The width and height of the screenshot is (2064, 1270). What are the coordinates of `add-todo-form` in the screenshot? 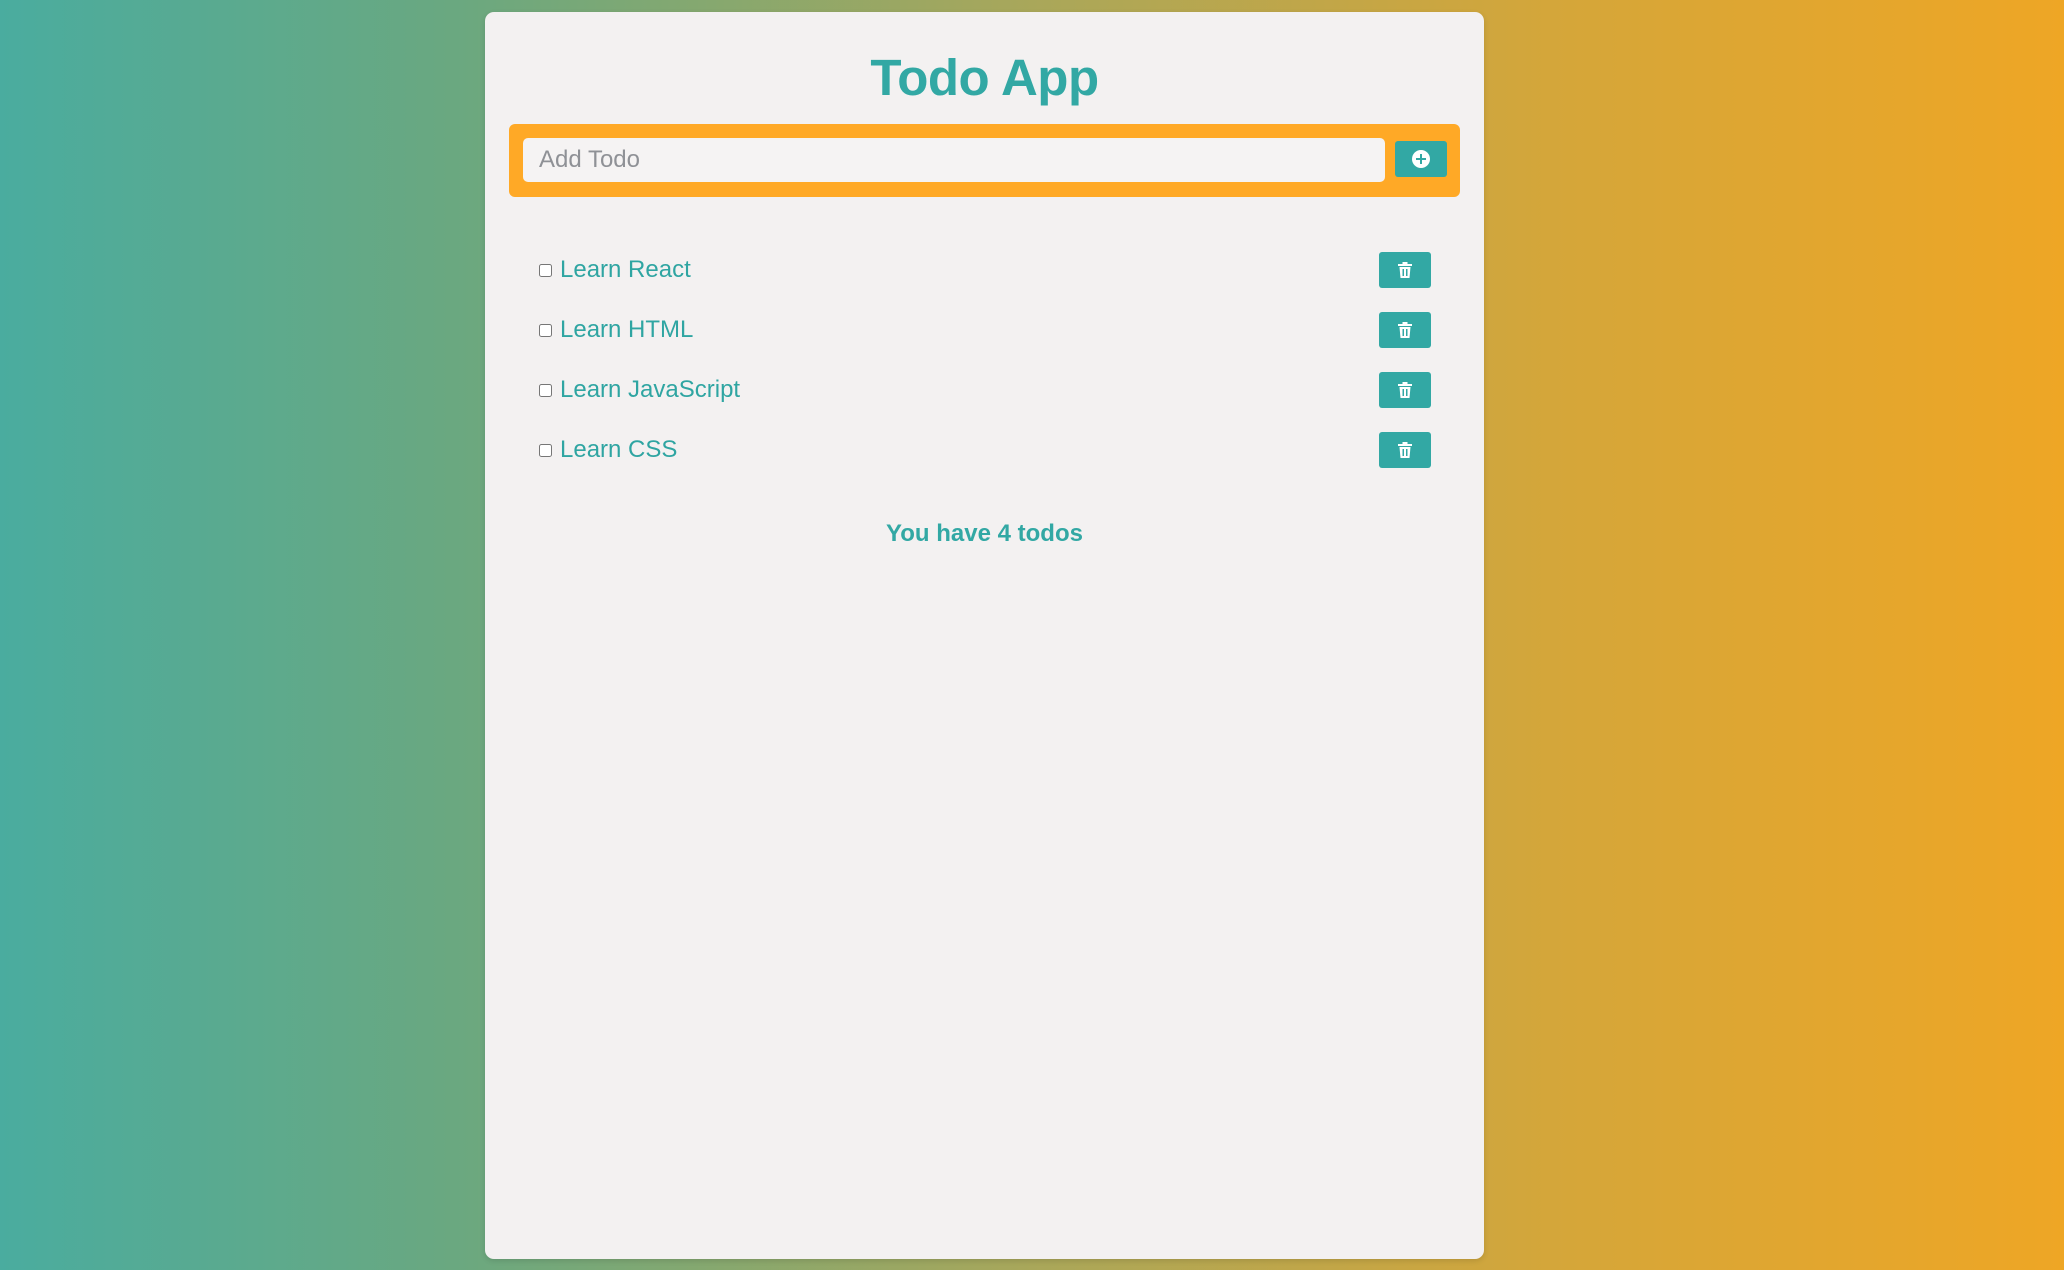 It's located at (984, 160).